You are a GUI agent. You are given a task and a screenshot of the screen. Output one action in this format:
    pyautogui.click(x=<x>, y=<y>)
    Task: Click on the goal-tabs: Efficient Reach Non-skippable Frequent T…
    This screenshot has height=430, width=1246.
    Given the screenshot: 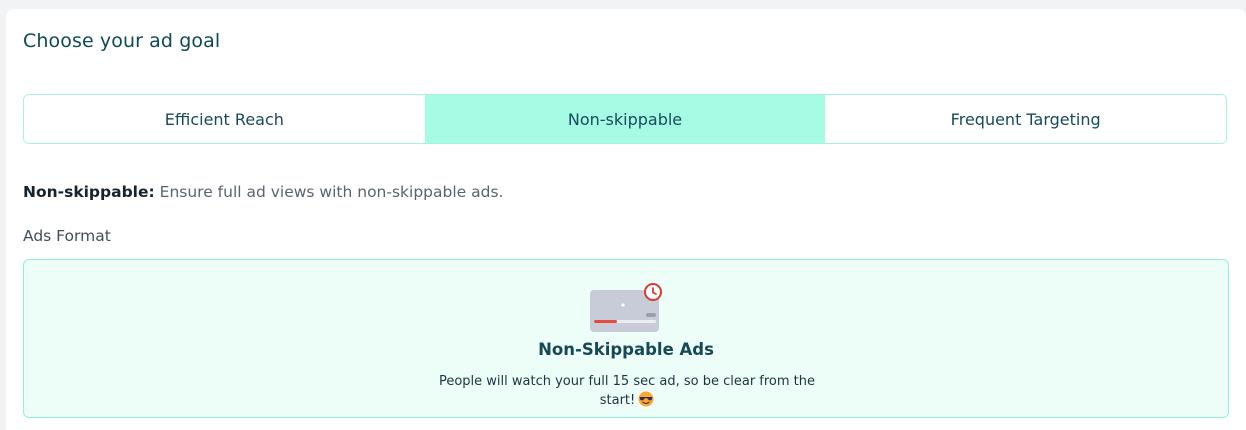 What is the action you would take?
    pyautogui.click(x=625, y=119)
    